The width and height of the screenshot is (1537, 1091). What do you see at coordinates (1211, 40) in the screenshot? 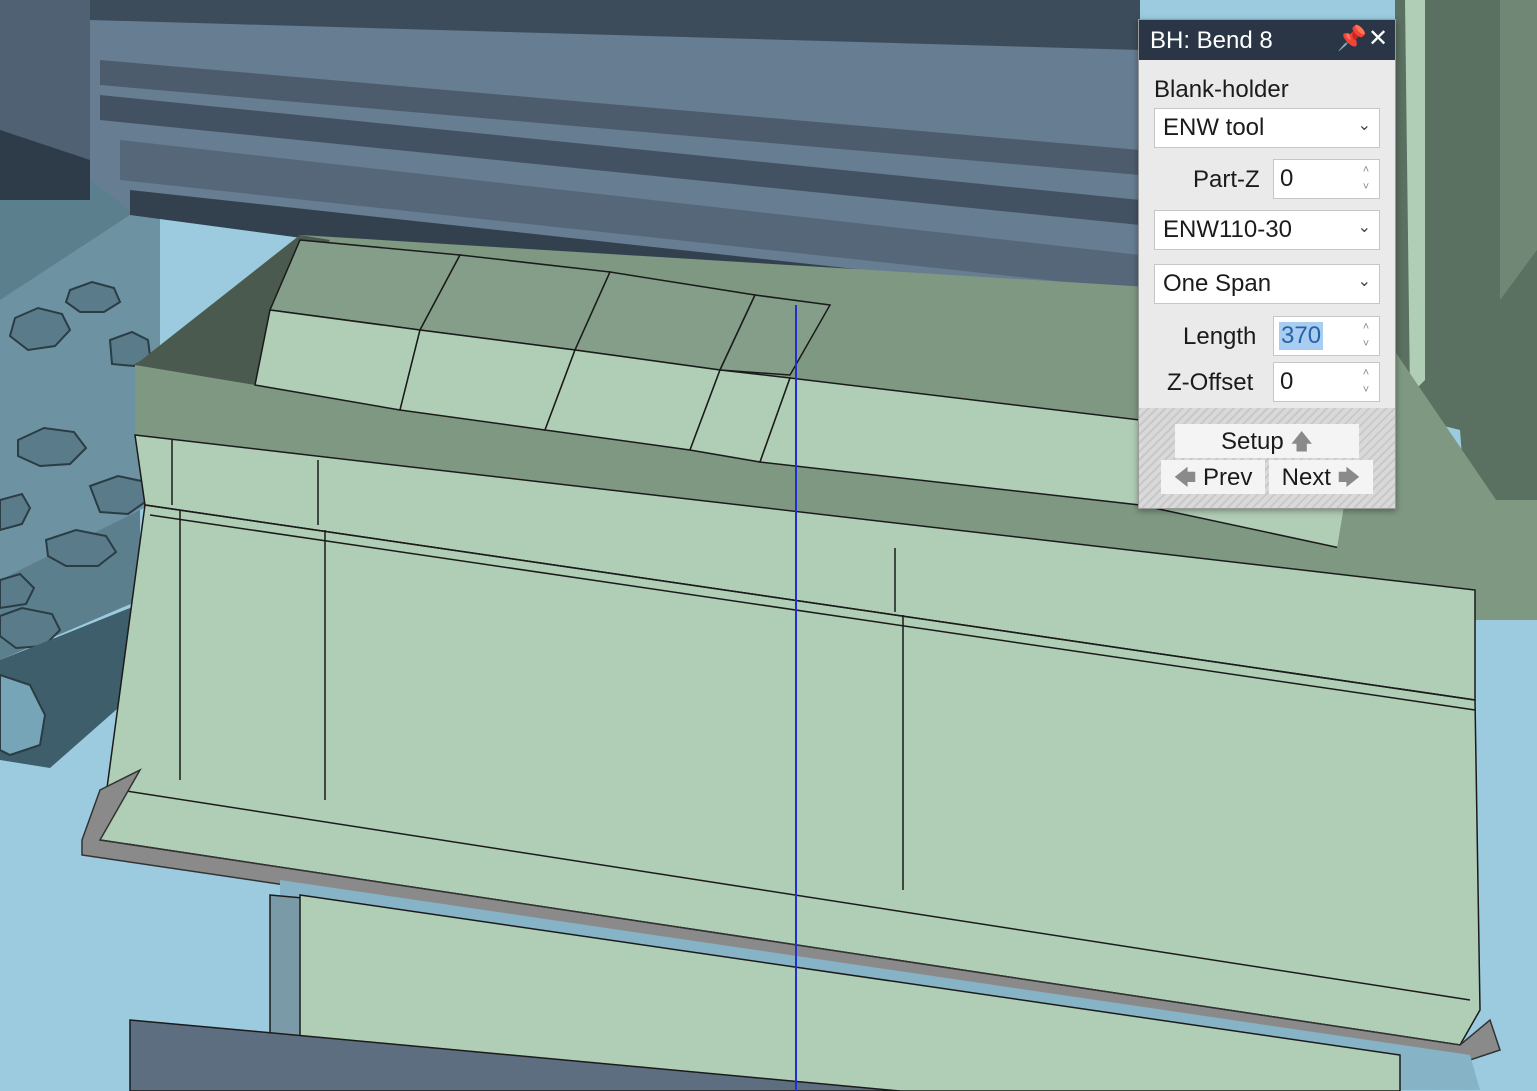
I see `panel-title: BH: Bend 8` at bounding box center [1211, 40].